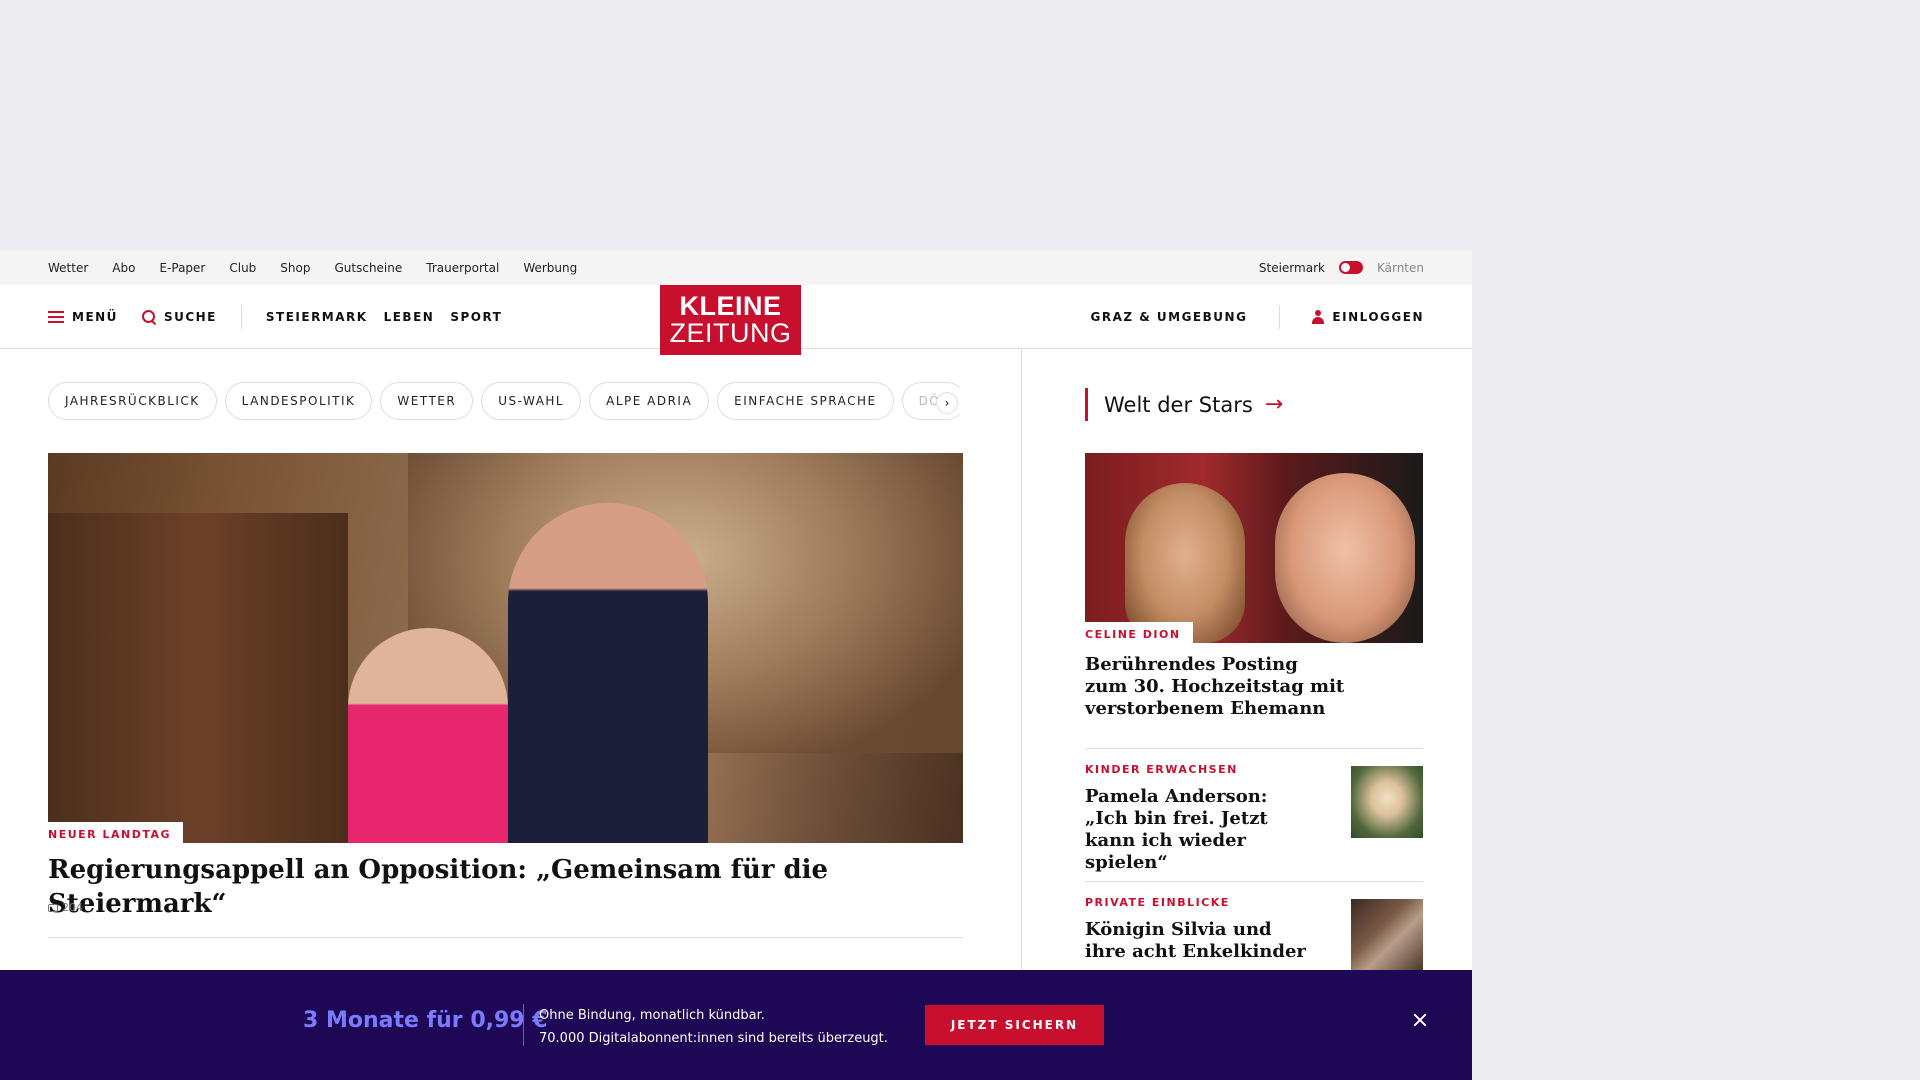 Image resolution: width=1920 pixels, height=1080 pixels. What do you see at coordinates (241, 316) in the screenshot?
I see `header-divider` at bounding box center [241, 316].